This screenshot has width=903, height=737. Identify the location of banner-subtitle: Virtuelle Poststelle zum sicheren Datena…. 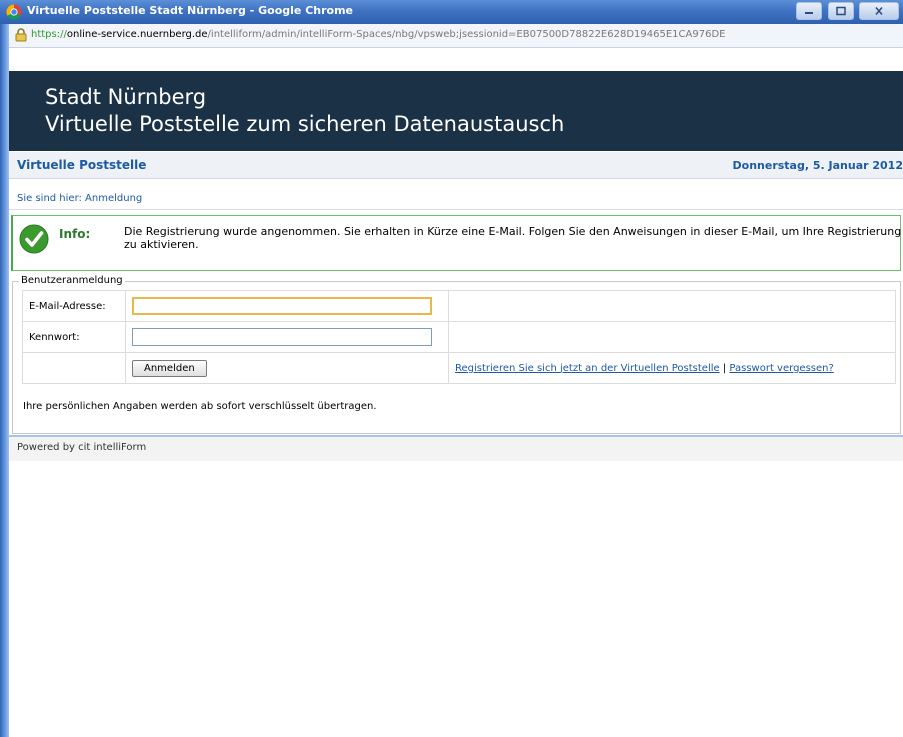
(305, 124).